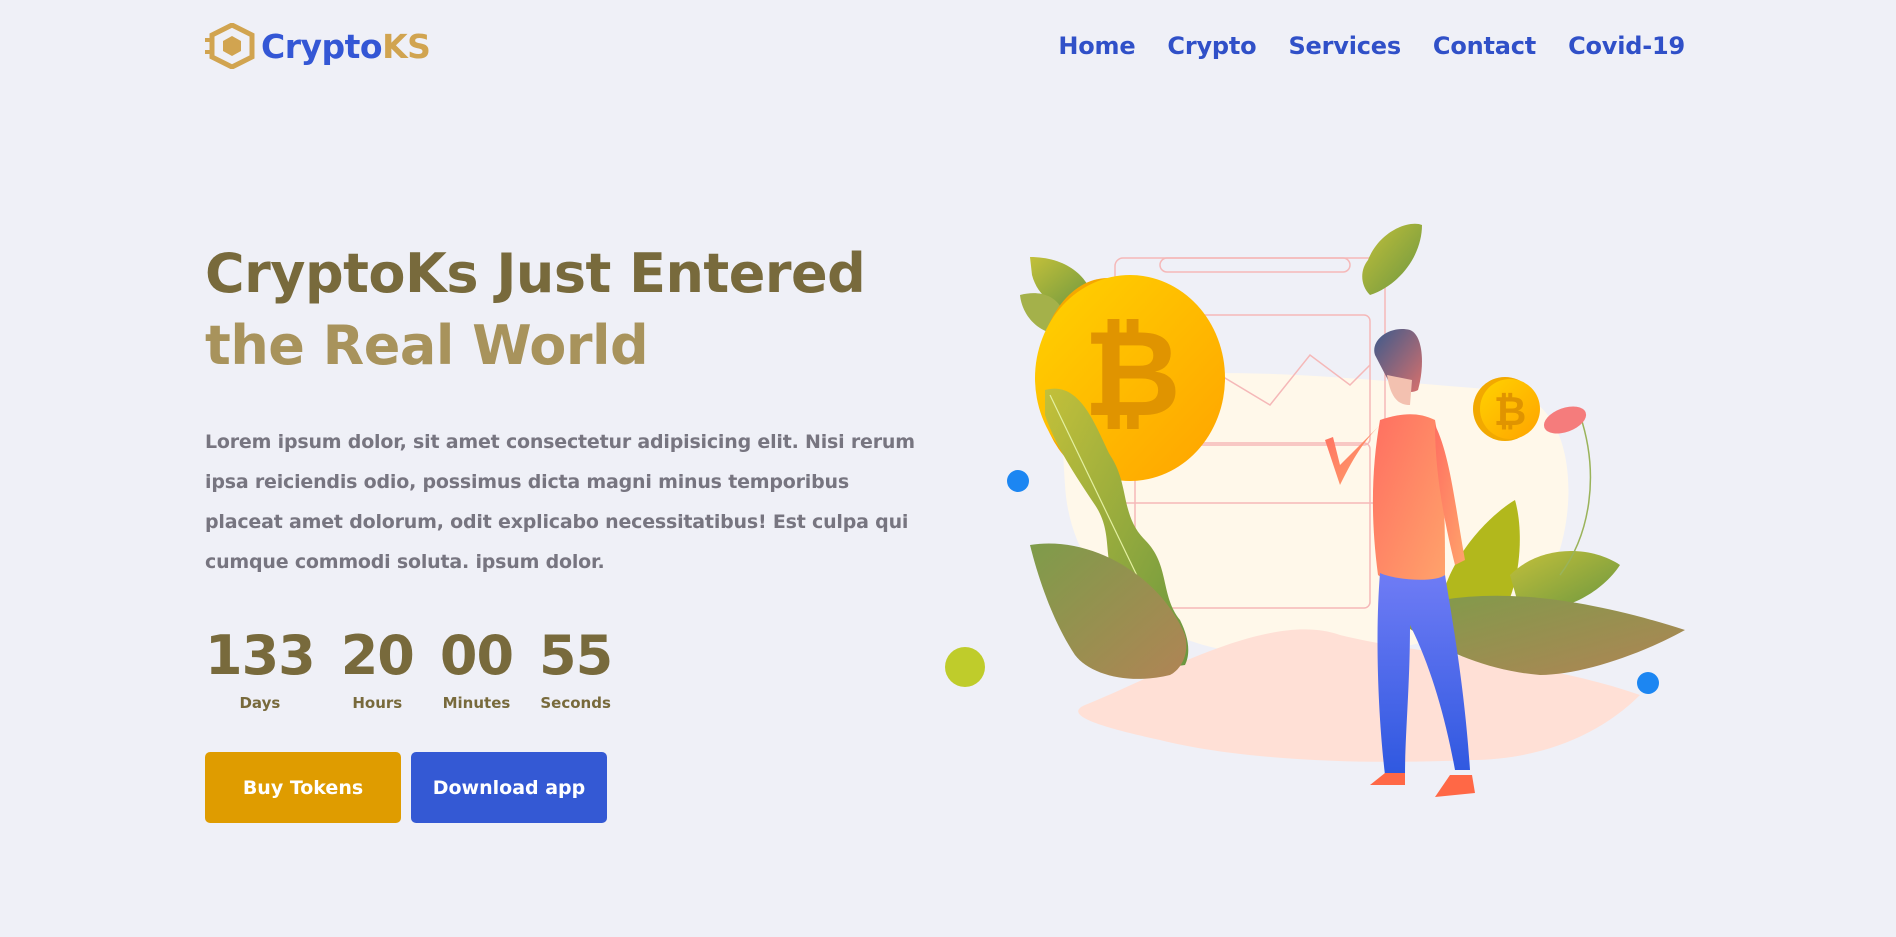  I want to click on hero-title: CryptoKs Just Entered the Real World, so click(585, 310).